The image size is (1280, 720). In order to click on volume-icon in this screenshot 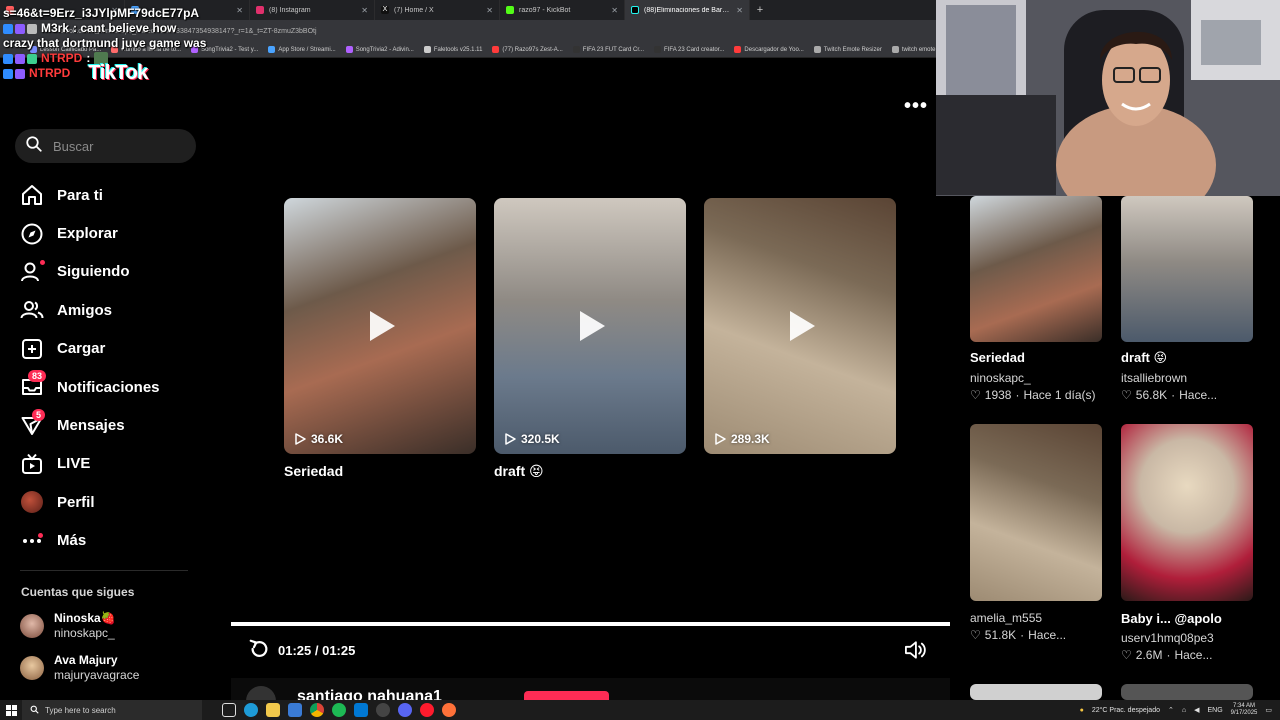, I will do `click(915, 652)`.